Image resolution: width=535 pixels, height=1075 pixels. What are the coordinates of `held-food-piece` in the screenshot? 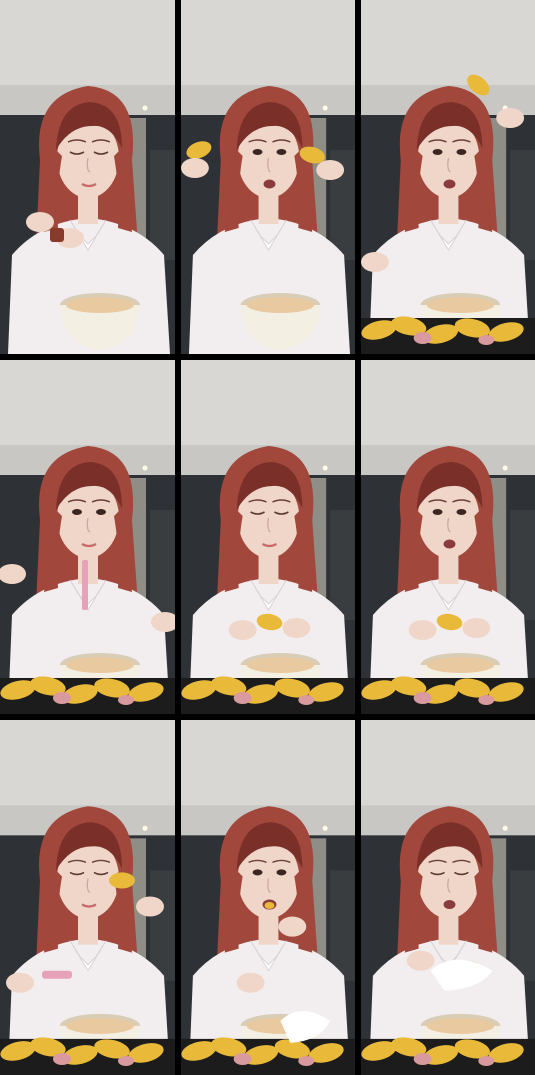 It's located at (122, 880).